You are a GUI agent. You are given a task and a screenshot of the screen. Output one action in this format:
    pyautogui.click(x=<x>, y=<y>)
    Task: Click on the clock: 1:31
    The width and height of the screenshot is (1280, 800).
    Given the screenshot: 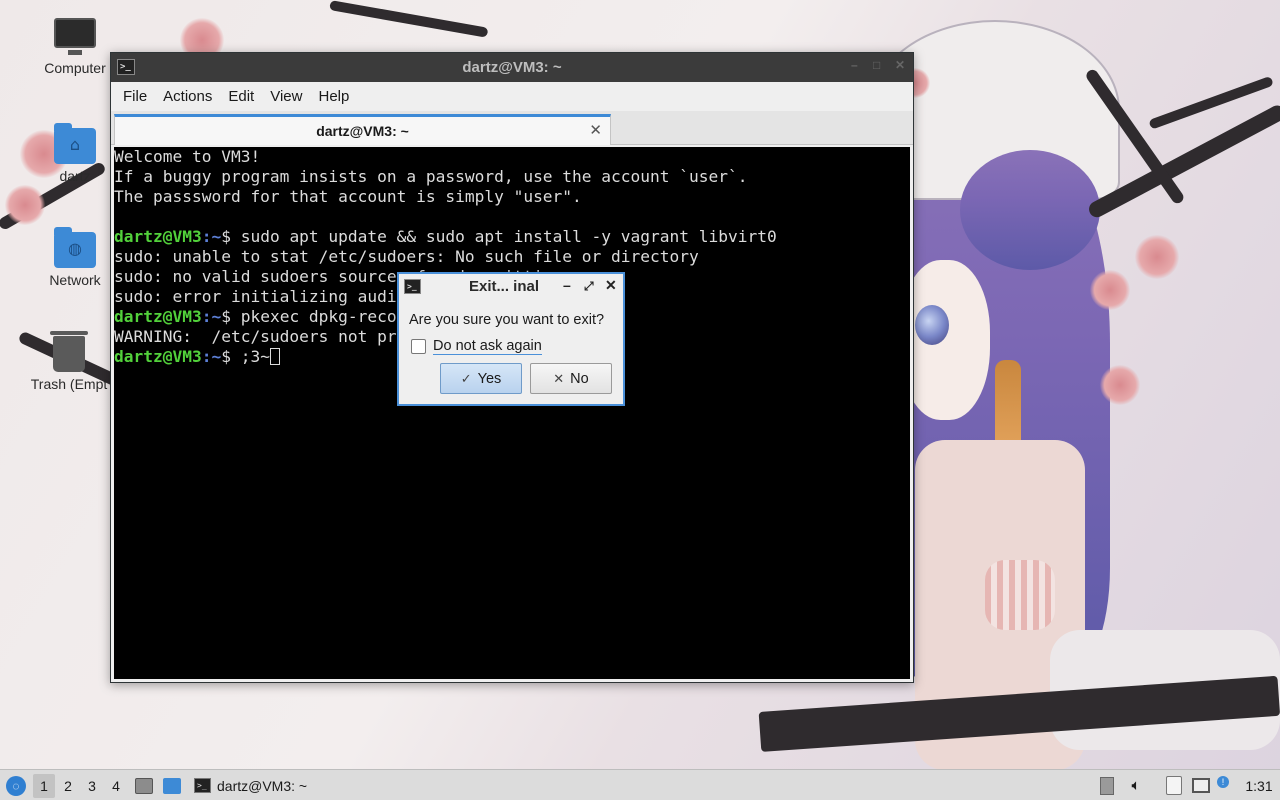 What is the action you would take?
    pyautogui.click(x=1259, y=785)
    